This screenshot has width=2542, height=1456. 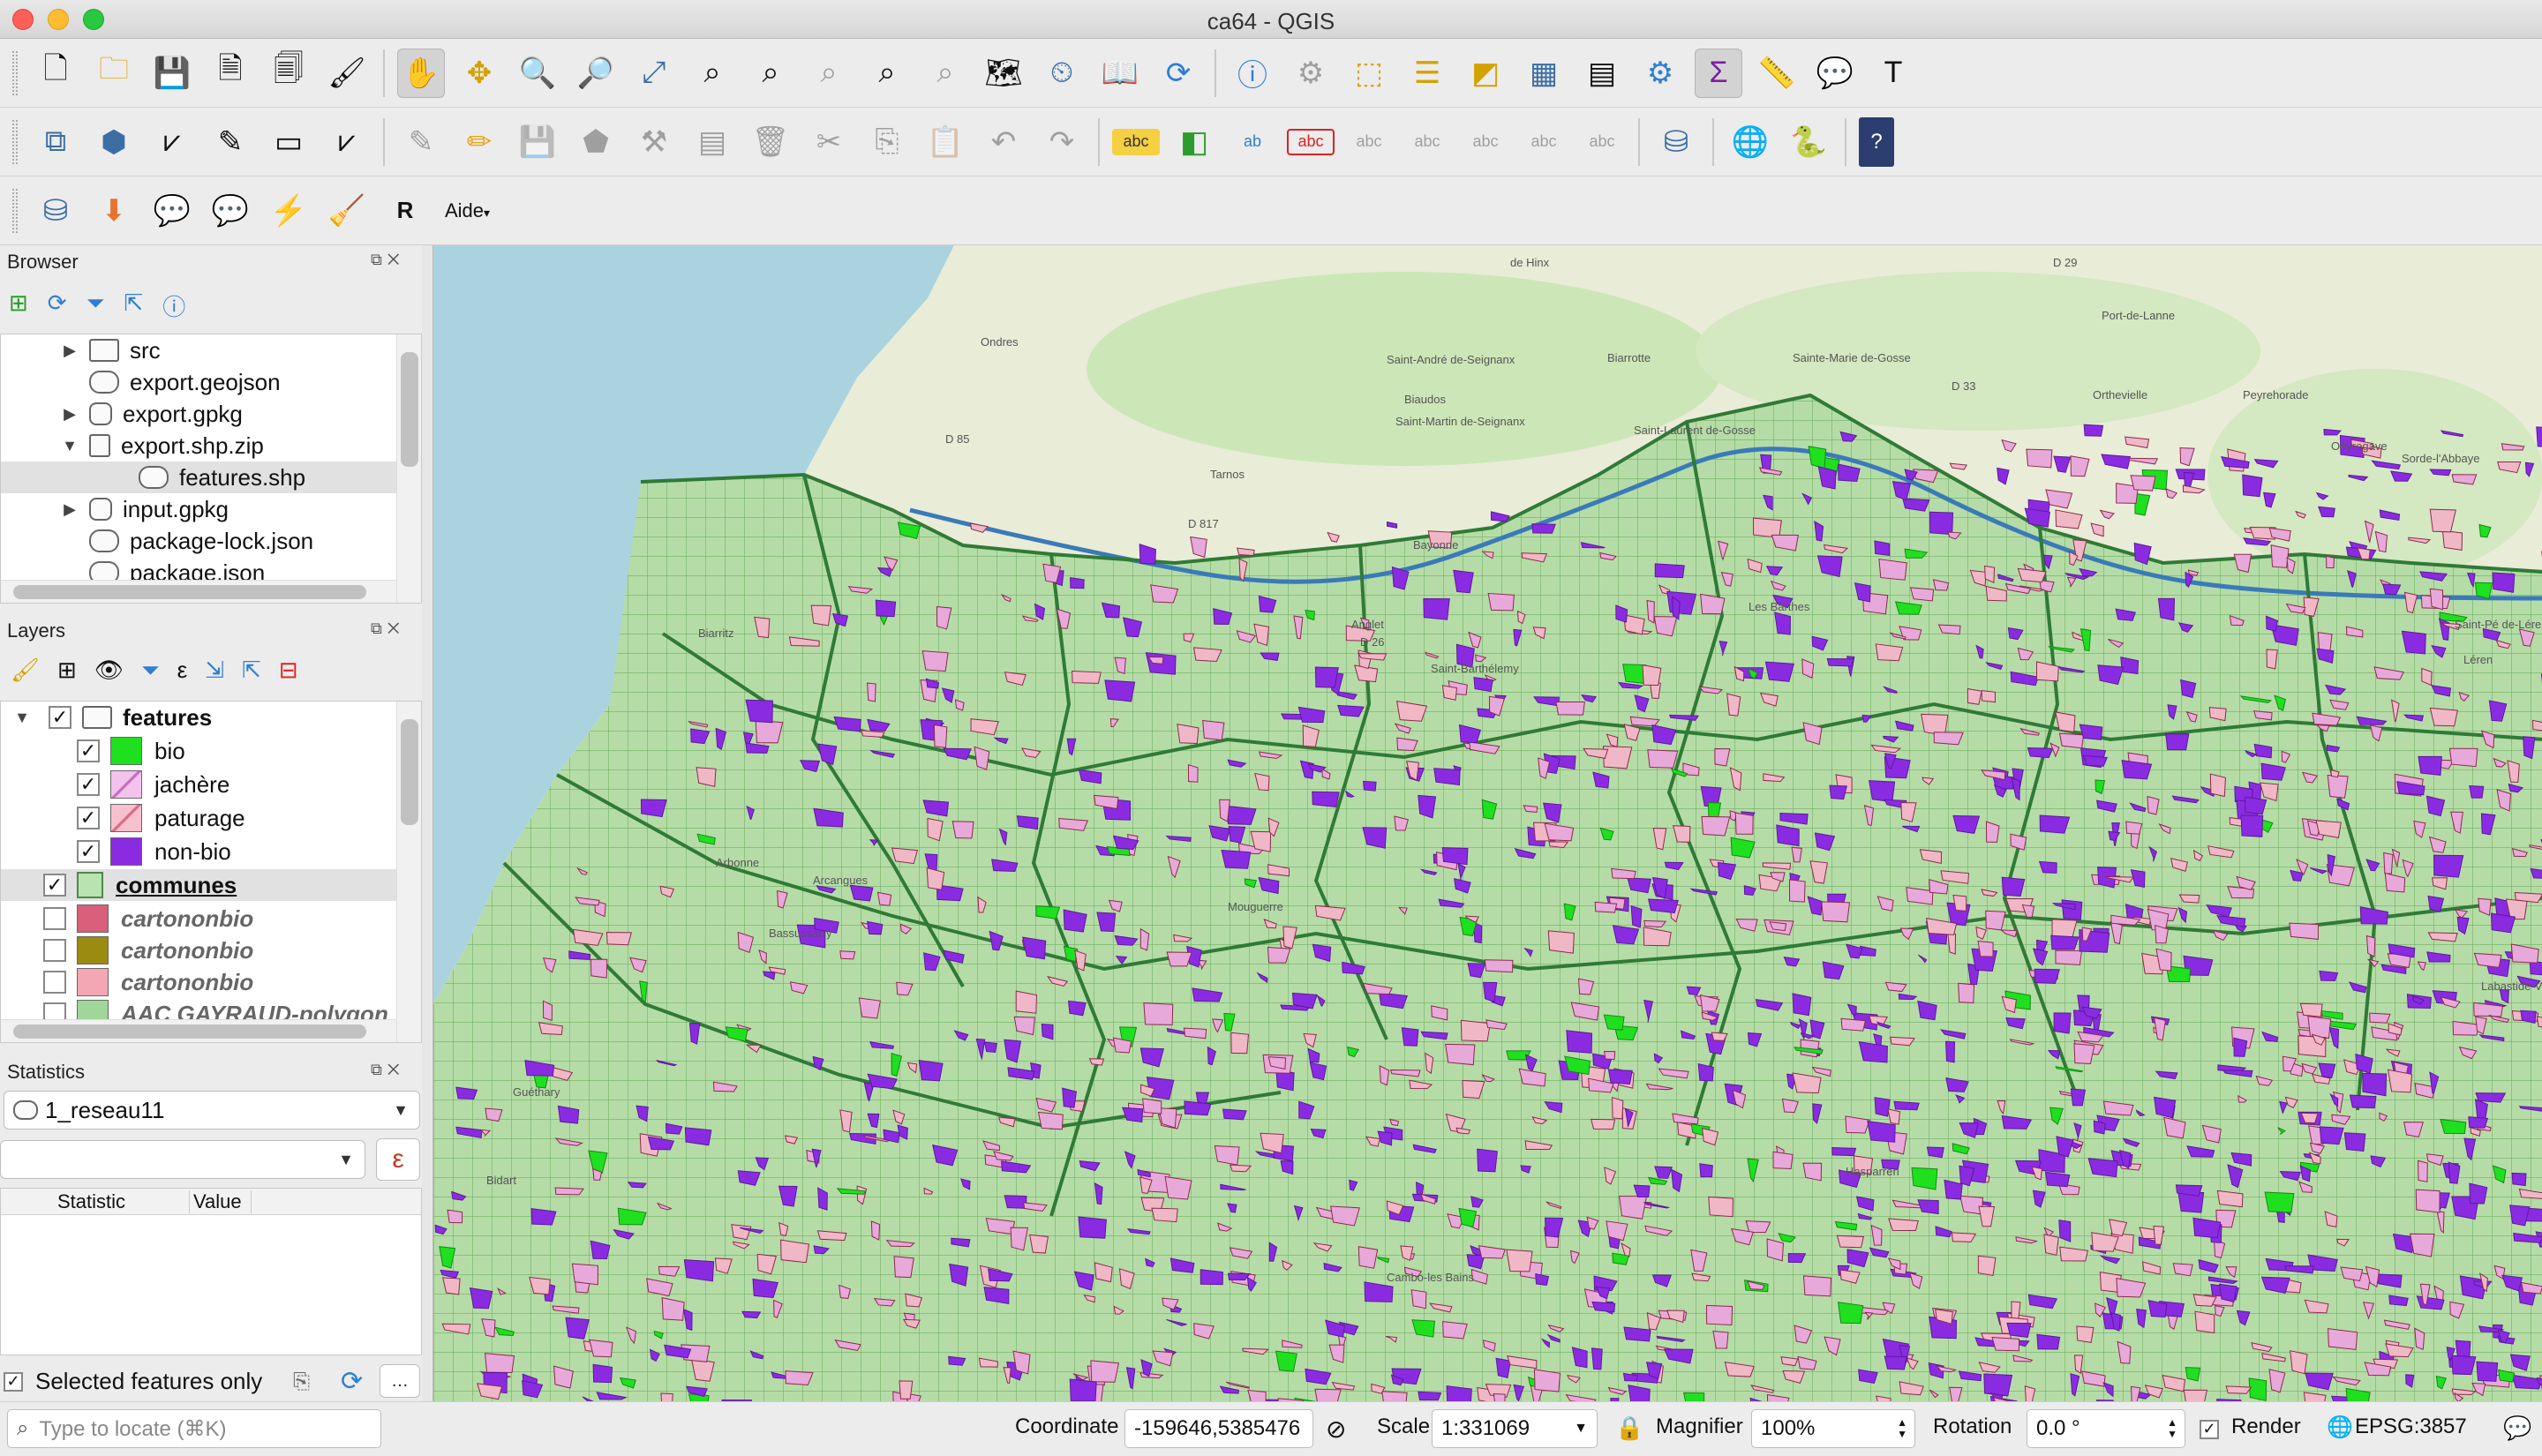 What do you see at coordinates (1219, 1428) in the screenshot?
I see `coordinate-field: -159646,5385476` at bounding box center [1219, 1428].